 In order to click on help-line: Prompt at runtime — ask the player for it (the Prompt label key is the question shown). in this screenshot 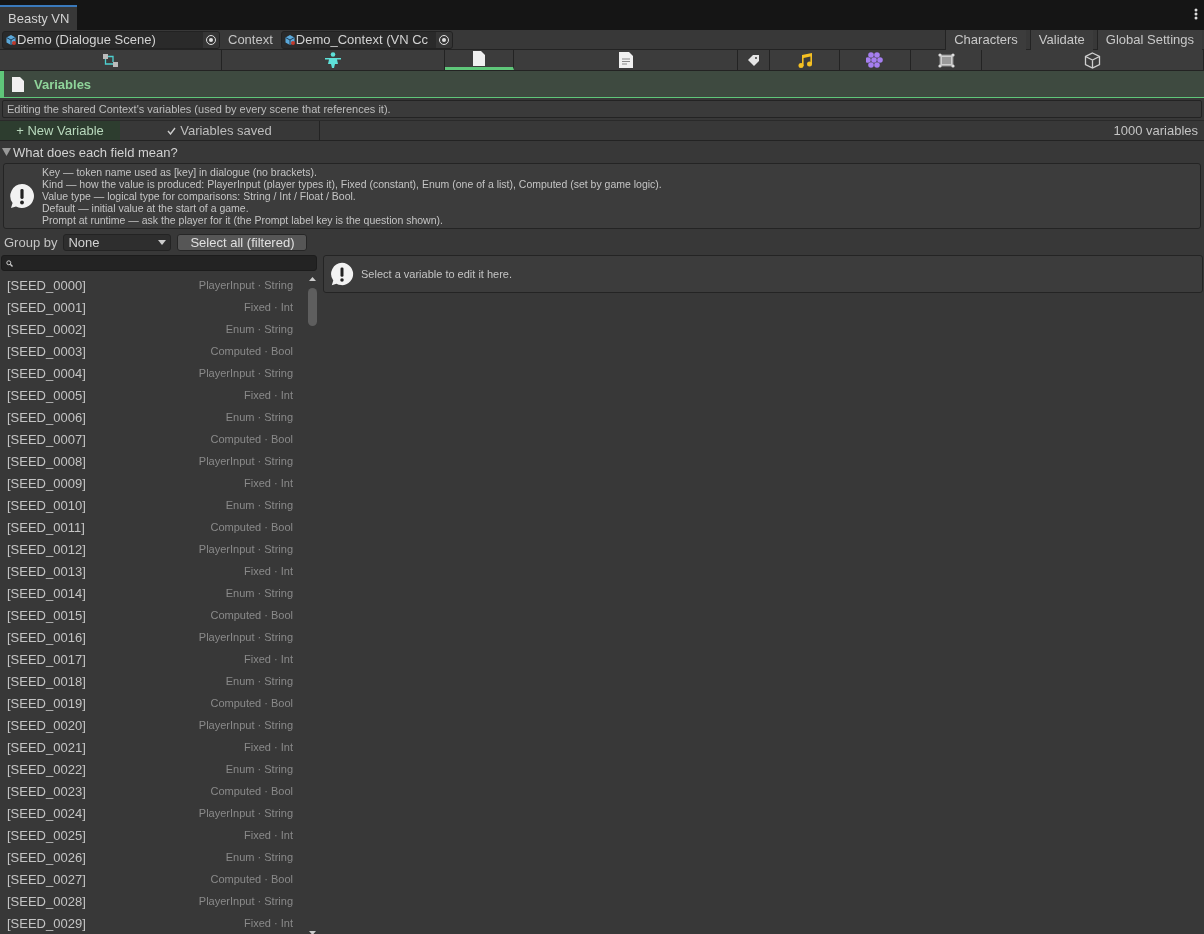, I will do `click(243, 220)`.